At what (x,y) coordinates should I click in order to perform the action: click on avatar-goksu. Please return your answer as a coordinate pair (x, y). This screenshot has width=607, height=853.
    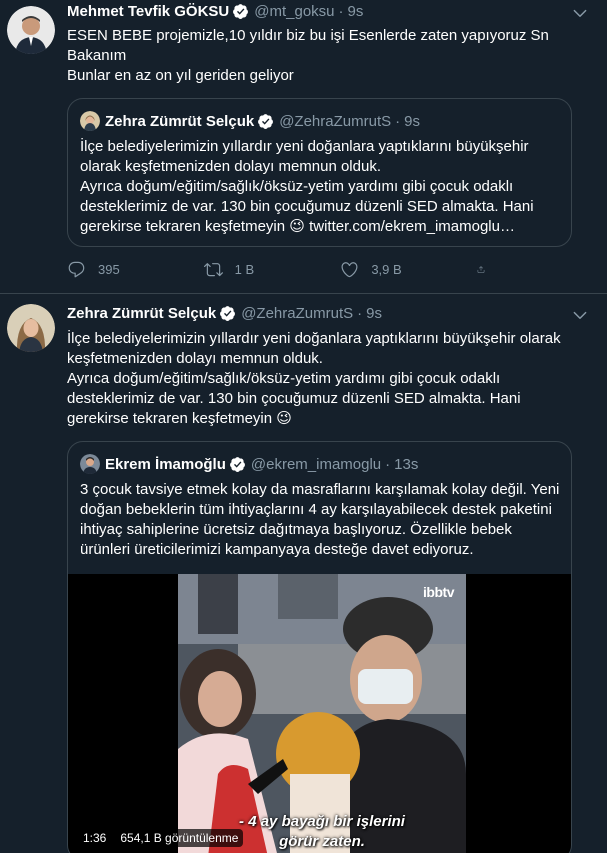
    Looking at the image, I should click on (31, 30).